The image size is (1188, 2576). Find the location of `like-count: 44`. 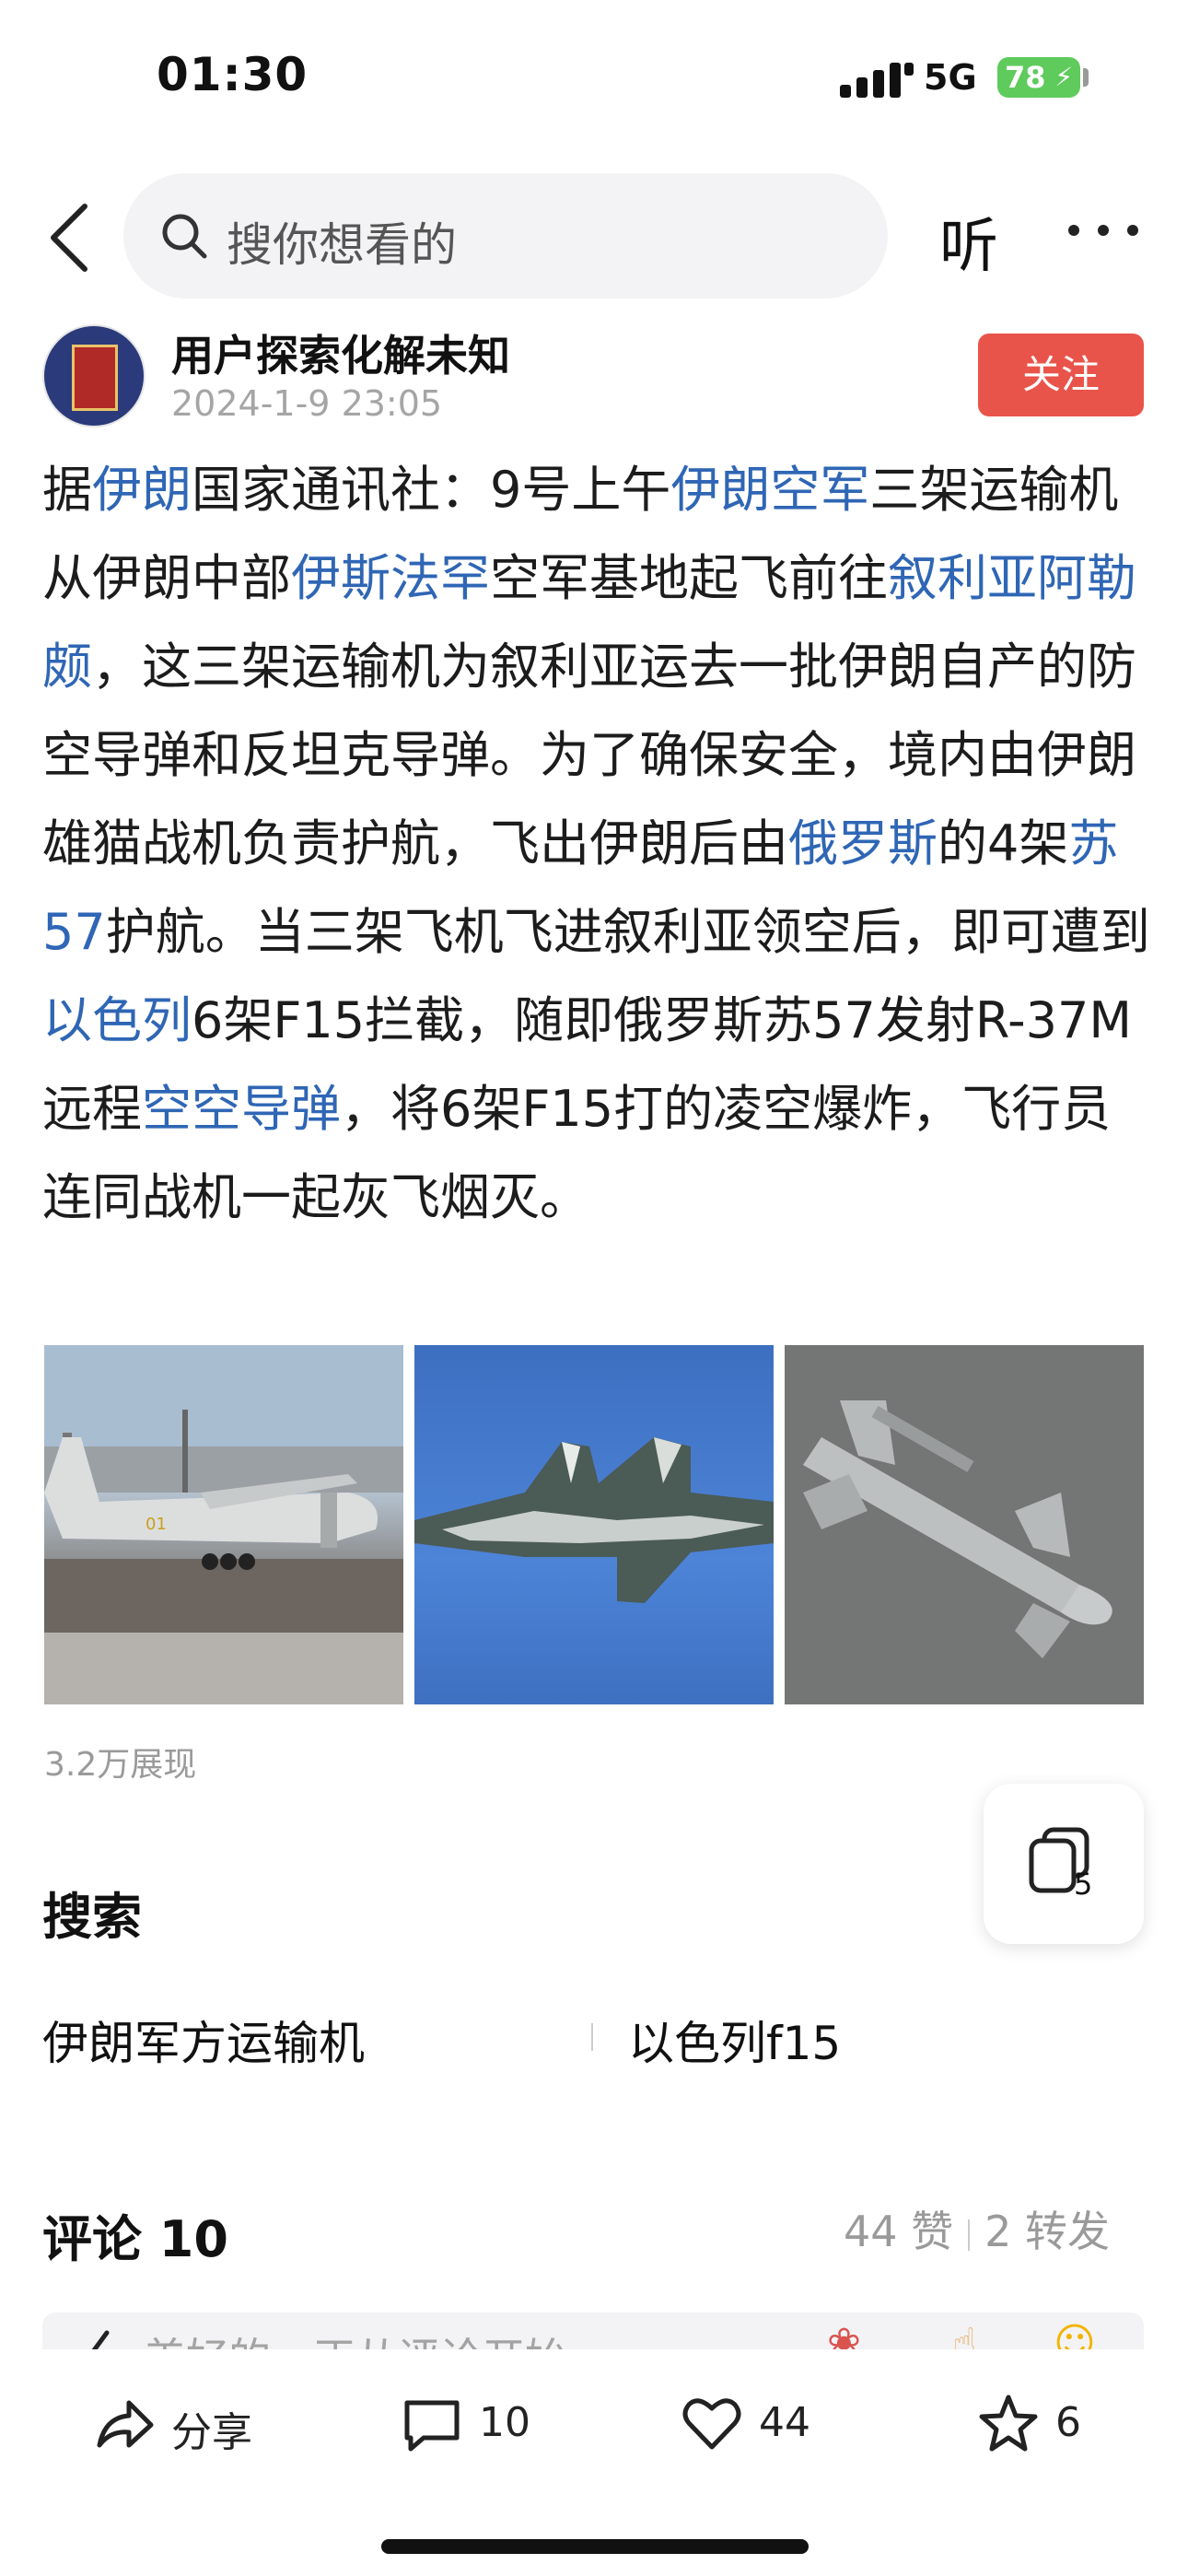

like-count: 44 is located at coordinates (784, 2422).